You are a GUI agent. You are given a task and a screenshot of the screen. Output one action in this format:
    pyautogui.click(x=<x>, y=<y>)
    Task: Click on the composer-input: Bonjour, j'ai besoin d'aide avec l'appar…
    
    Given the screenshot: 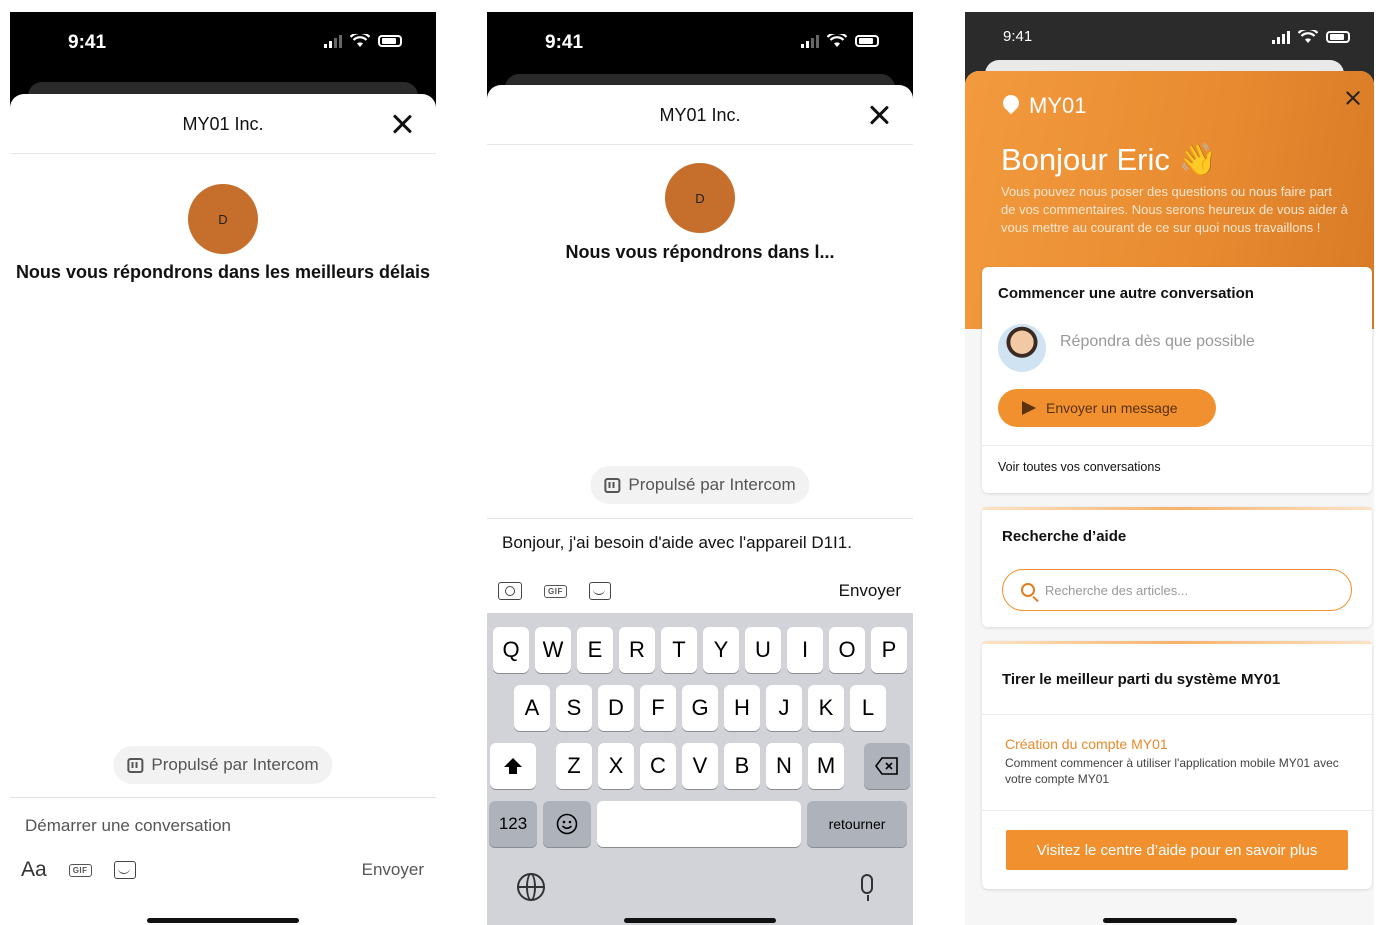 What is the action you would take?
    pyautogui.click(x=677, y=543)
    